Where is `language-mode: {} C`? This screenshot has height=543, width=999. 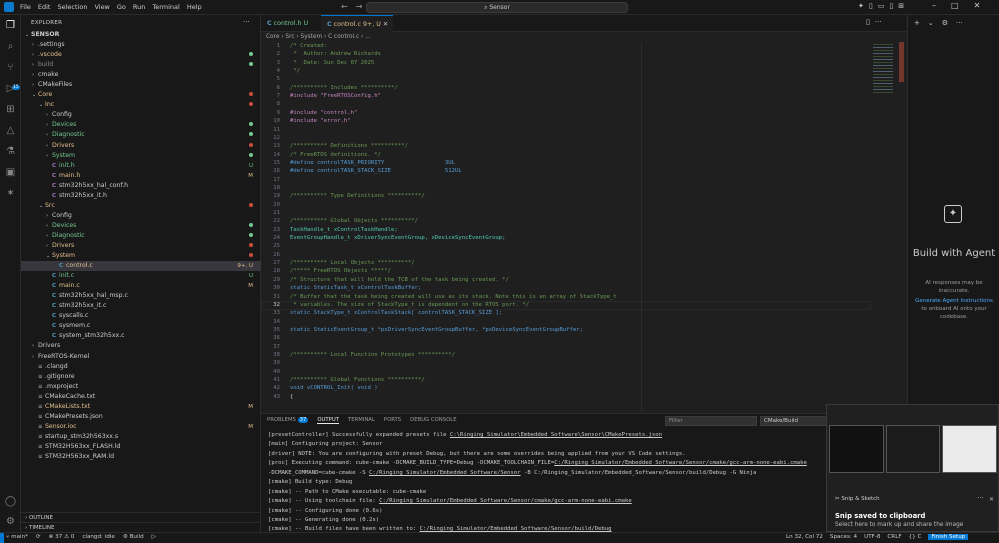
language-mode: {} C is located at coordinates (915, 537).